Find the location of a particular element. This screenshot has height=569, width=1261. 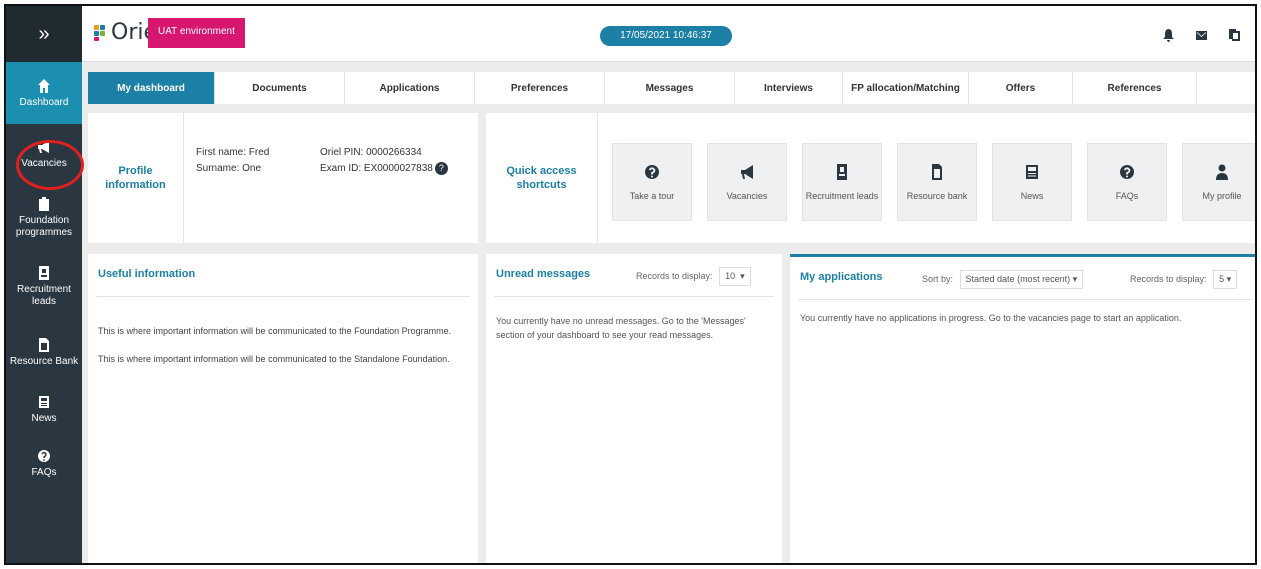

shortcut-faqs: FAQs is located at coordinates (1127, 182).